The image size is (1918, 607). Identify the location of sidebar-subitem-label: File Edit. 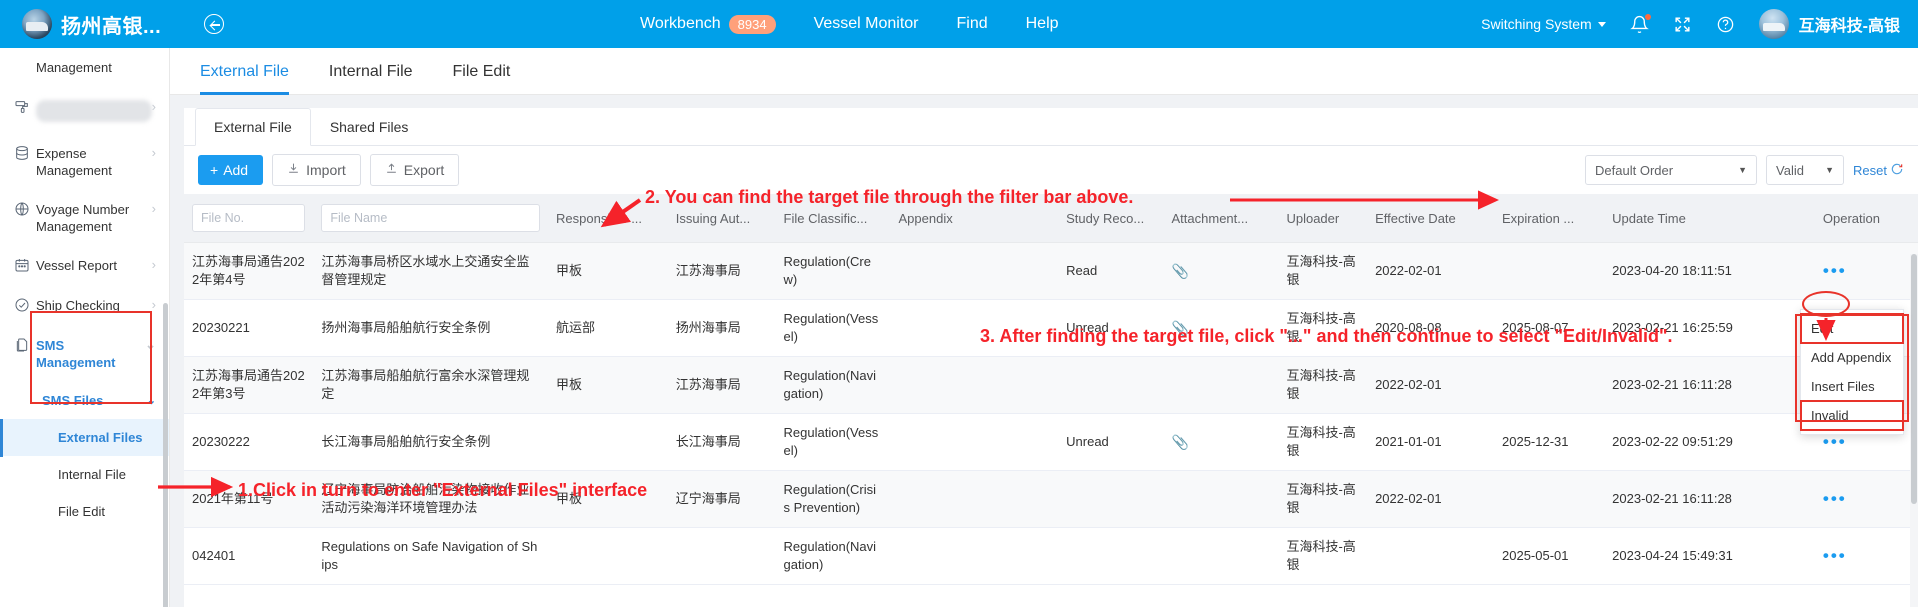
(81, 511).